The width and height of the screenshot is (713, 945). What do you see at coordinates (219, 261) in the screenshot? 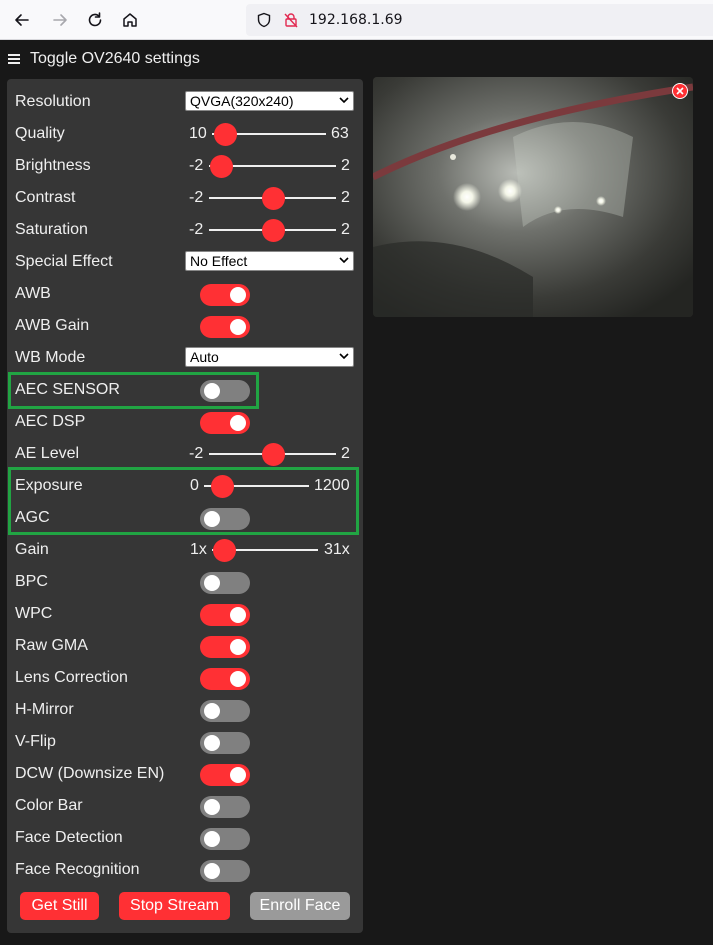
I see `special-effect-value: No Effect` at bounding box center [219, 261].